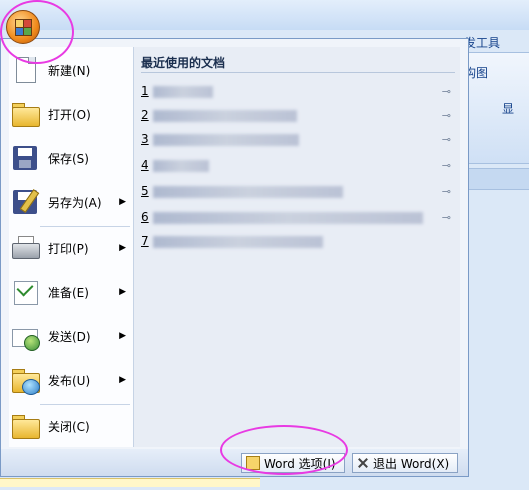 The height and width of the screenshot is (490, 529). What do you see at coordinates (145, 191) in the screenshot?
I see `recent-document-number: 5` at bounding box center [145, 191].